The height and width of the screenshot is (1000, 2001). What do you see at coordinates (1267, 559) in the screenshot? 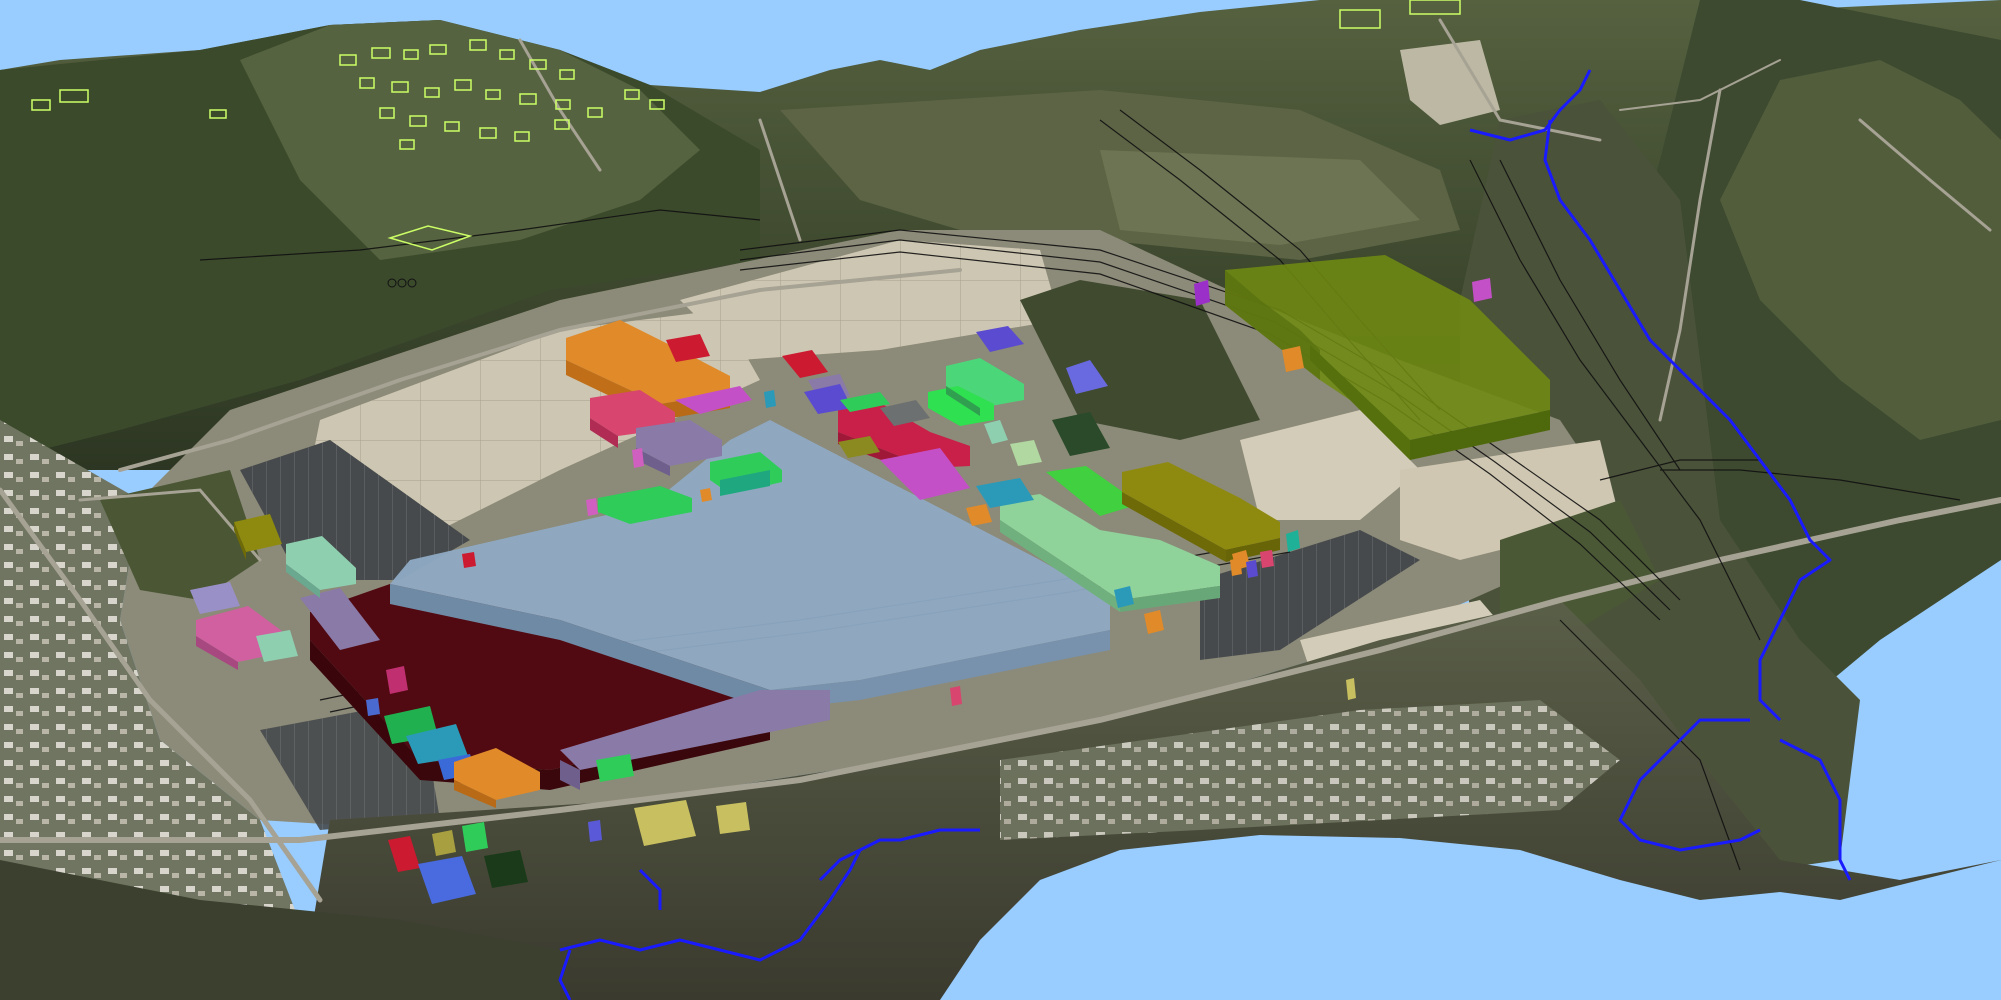
I see `building-pink-lot` at bounding box center [1267, 559].